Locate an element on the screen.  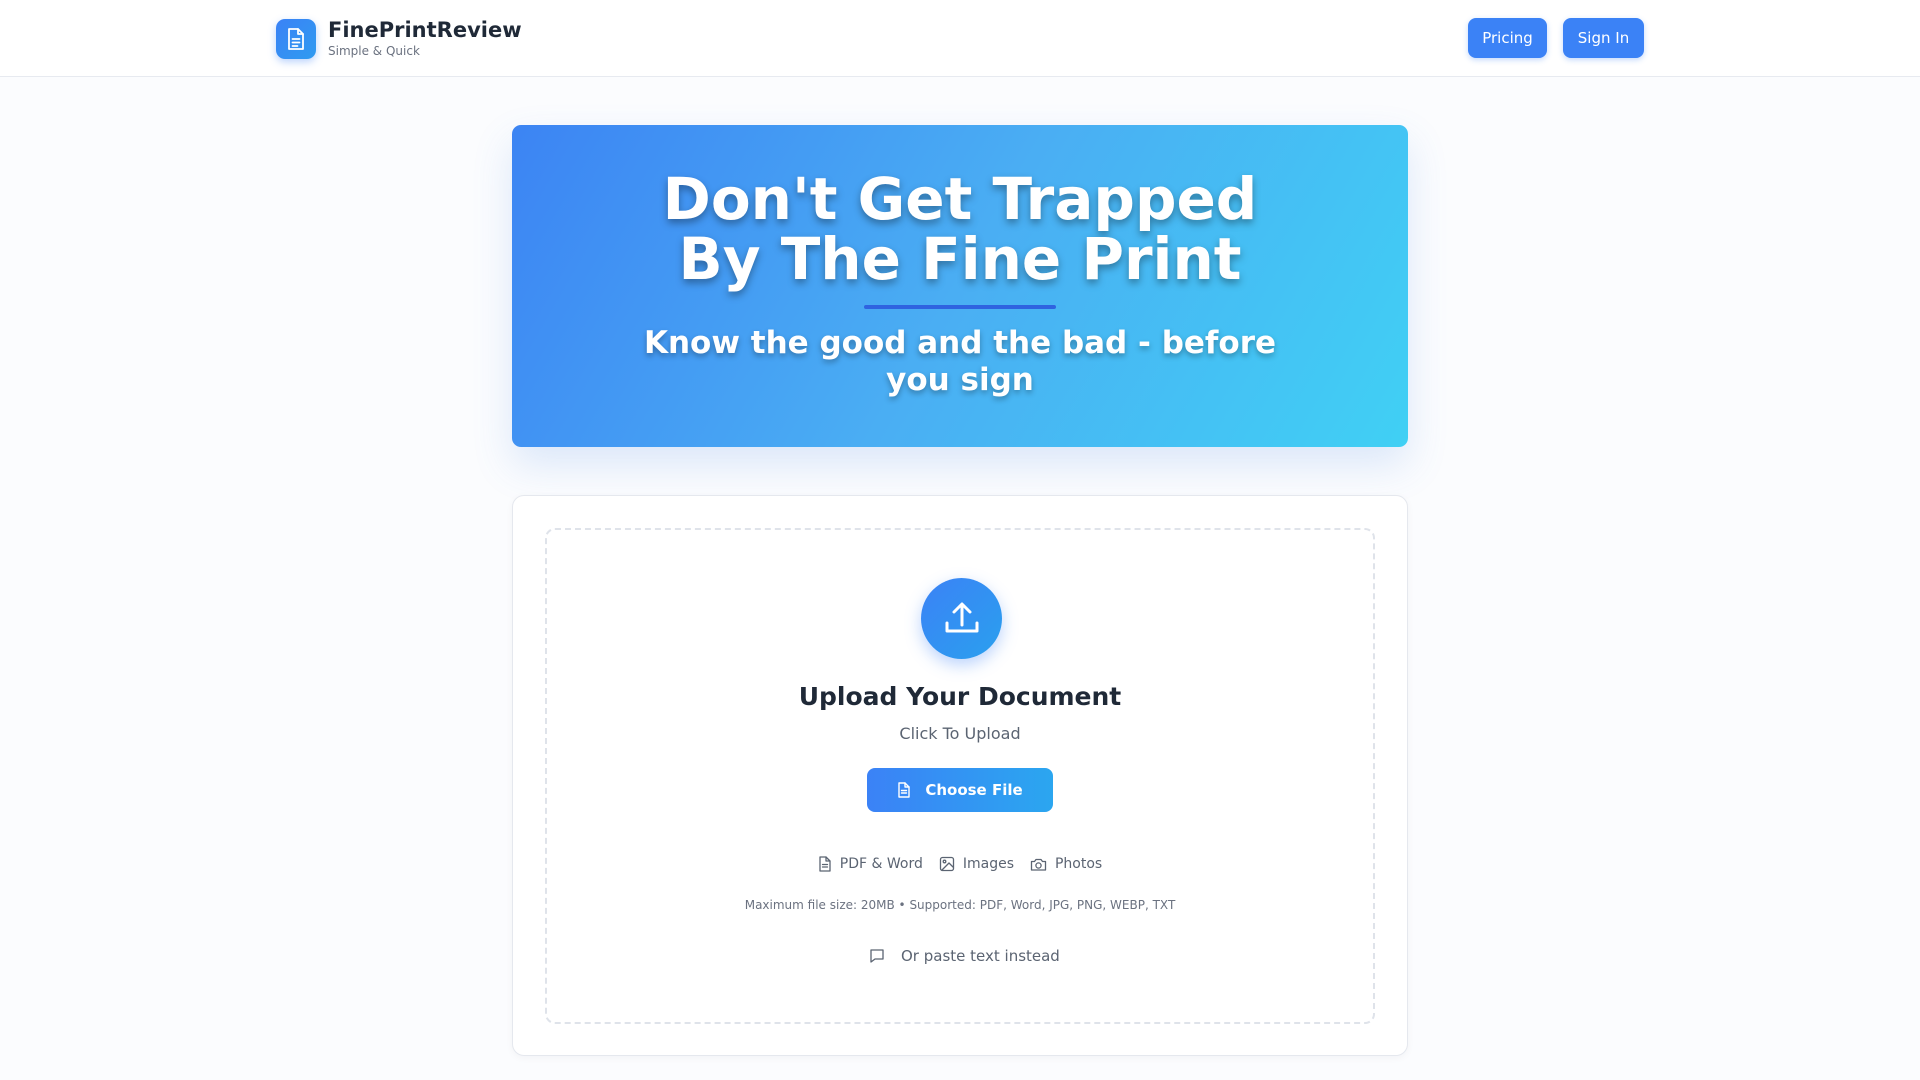
hero-underline is located at coordinates (960, 307).